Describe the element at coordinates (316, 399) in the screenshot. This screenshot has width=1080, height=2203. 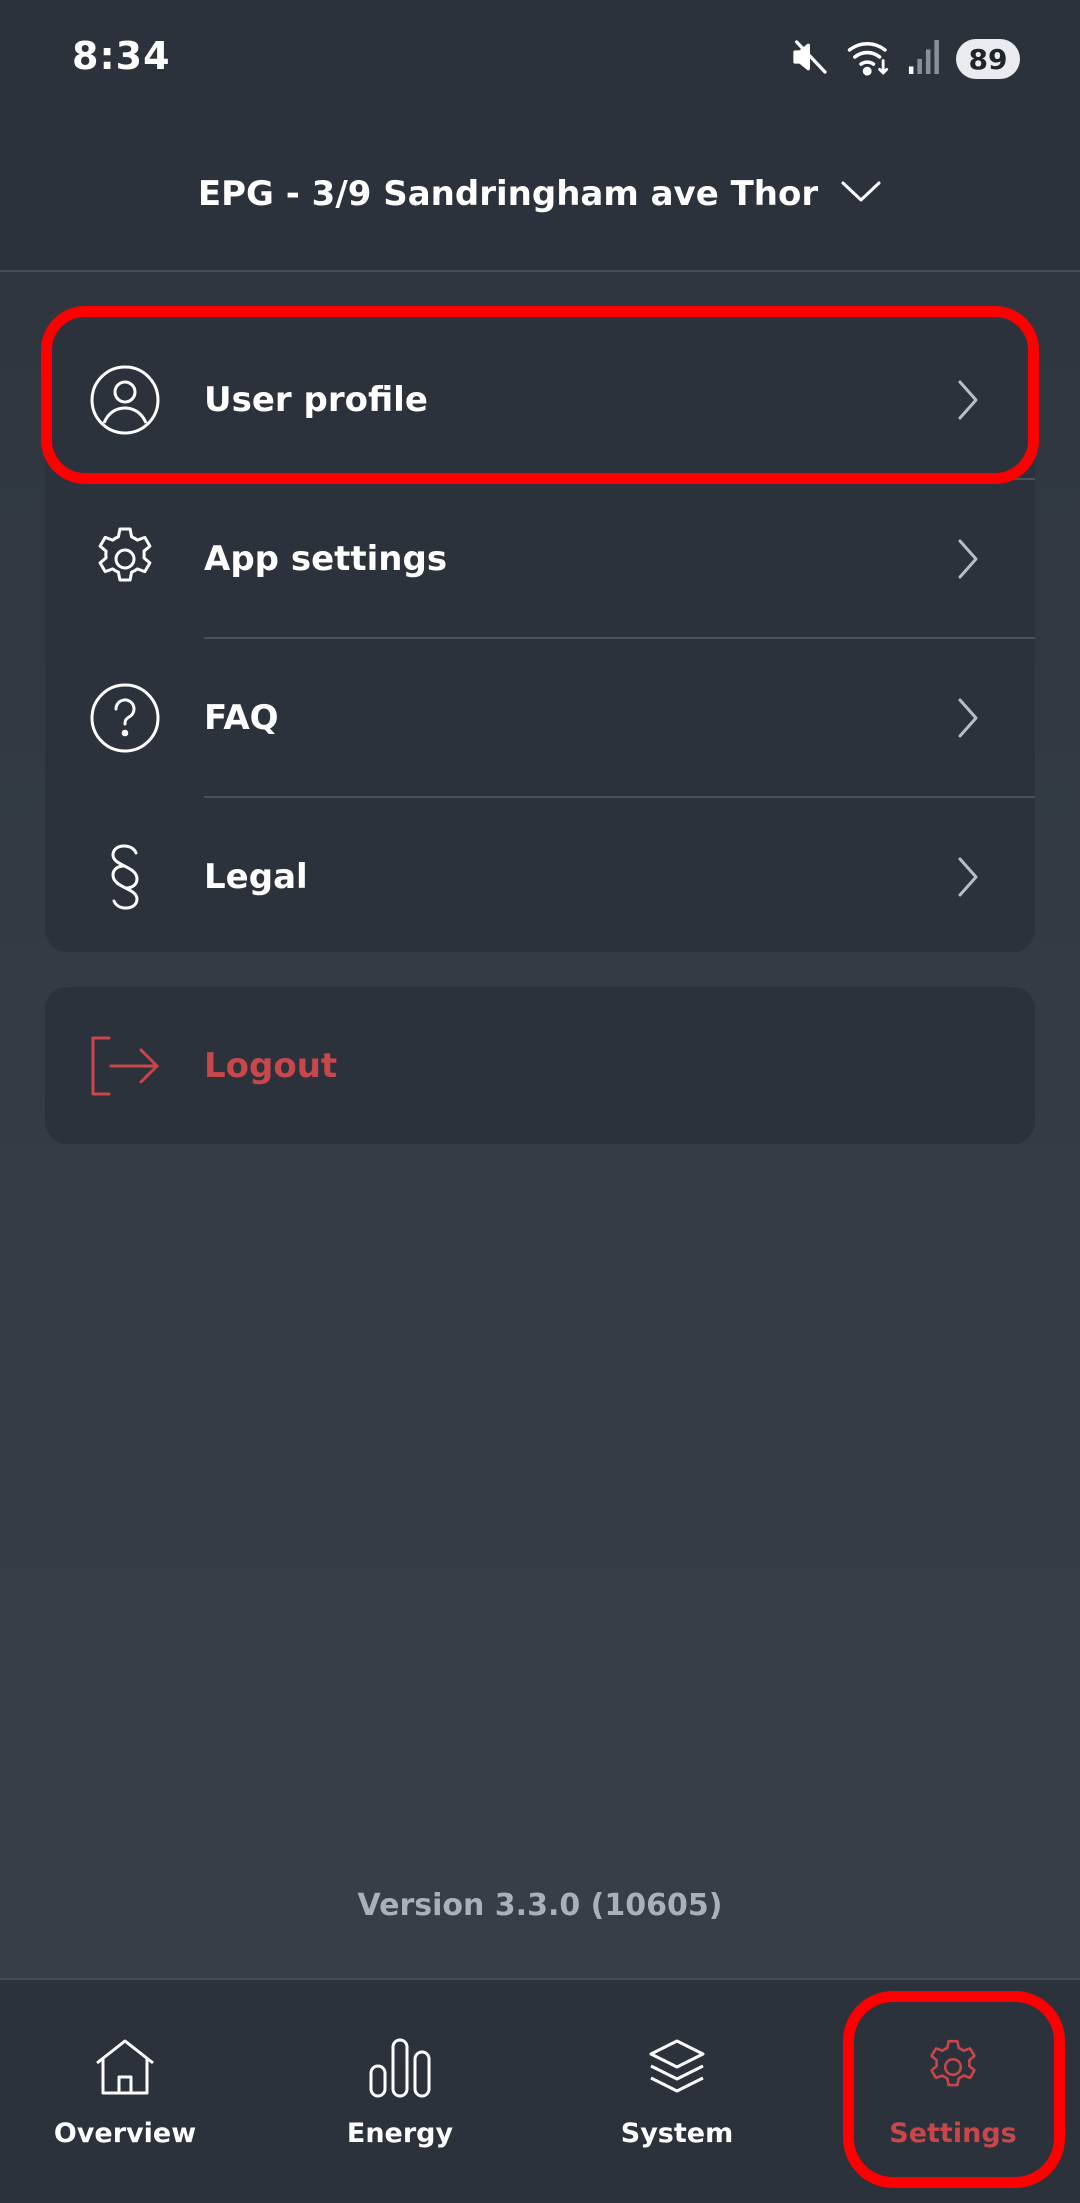
I see `menu-item-label: User profile` at that location.